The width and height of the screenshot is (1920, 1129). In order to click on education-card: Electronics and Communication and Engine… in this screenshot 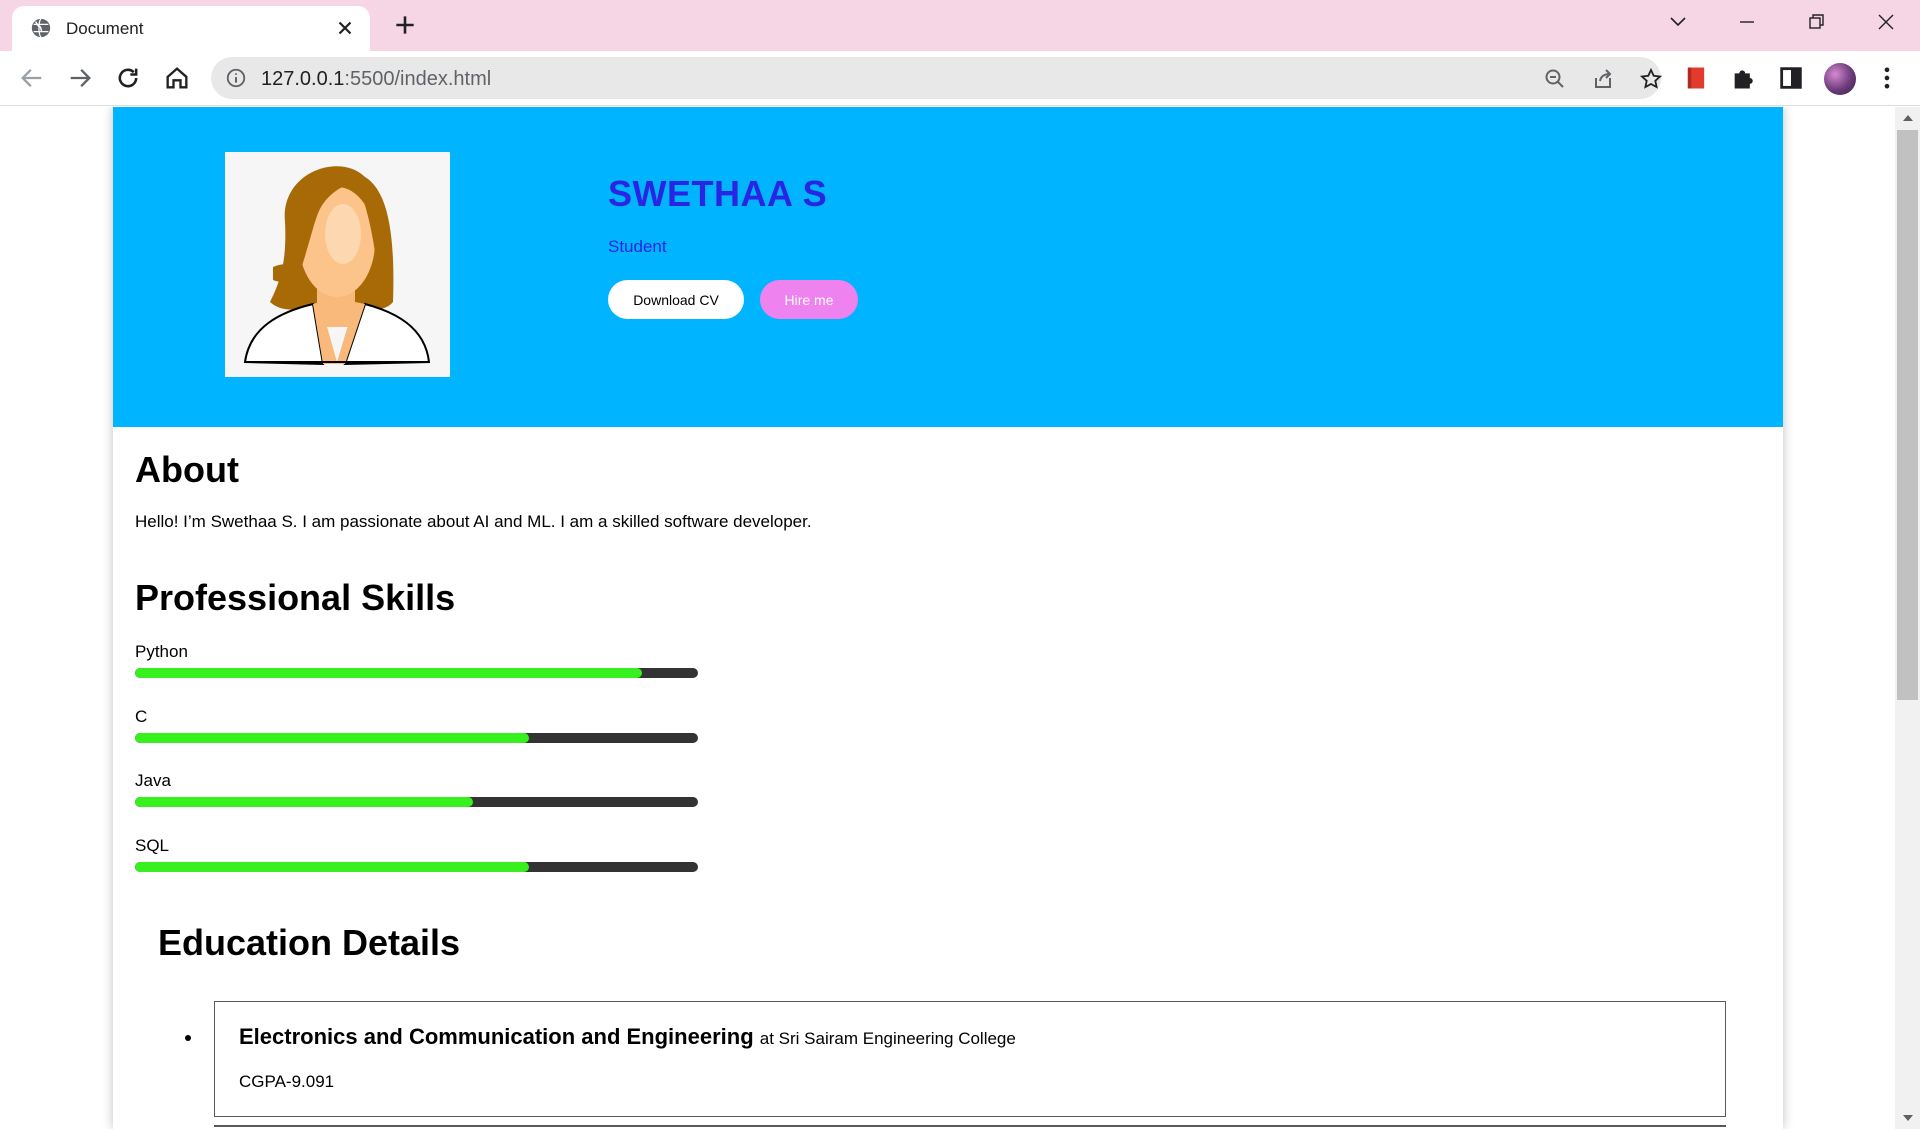, I will do `click(970, 1059)`.